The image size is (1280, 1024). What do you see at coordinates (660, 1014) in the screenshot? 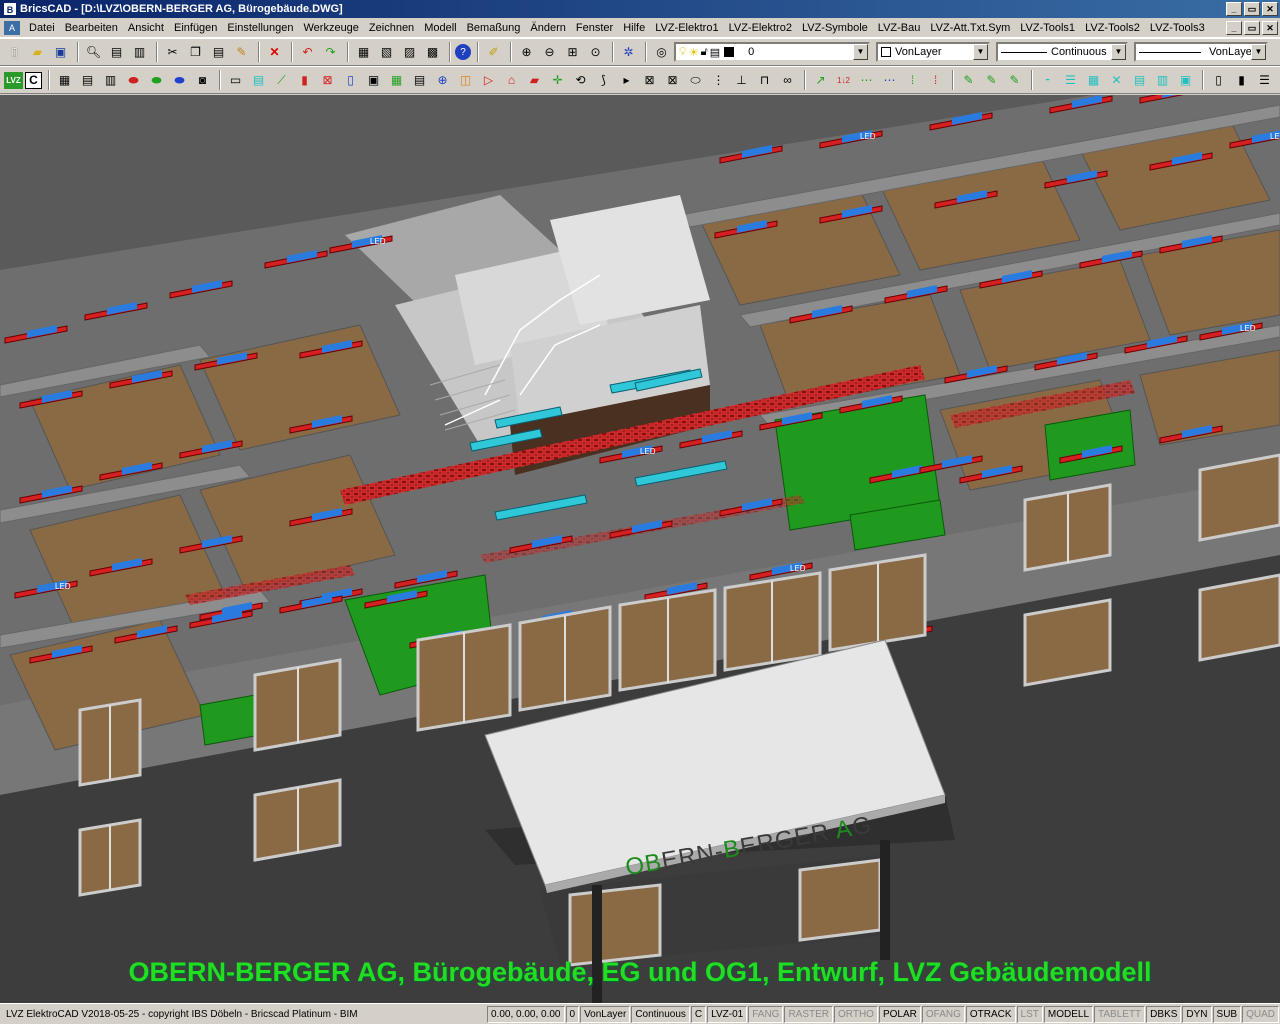
I see `status-linetype: Continuous` at bounding box center [660, 1014].